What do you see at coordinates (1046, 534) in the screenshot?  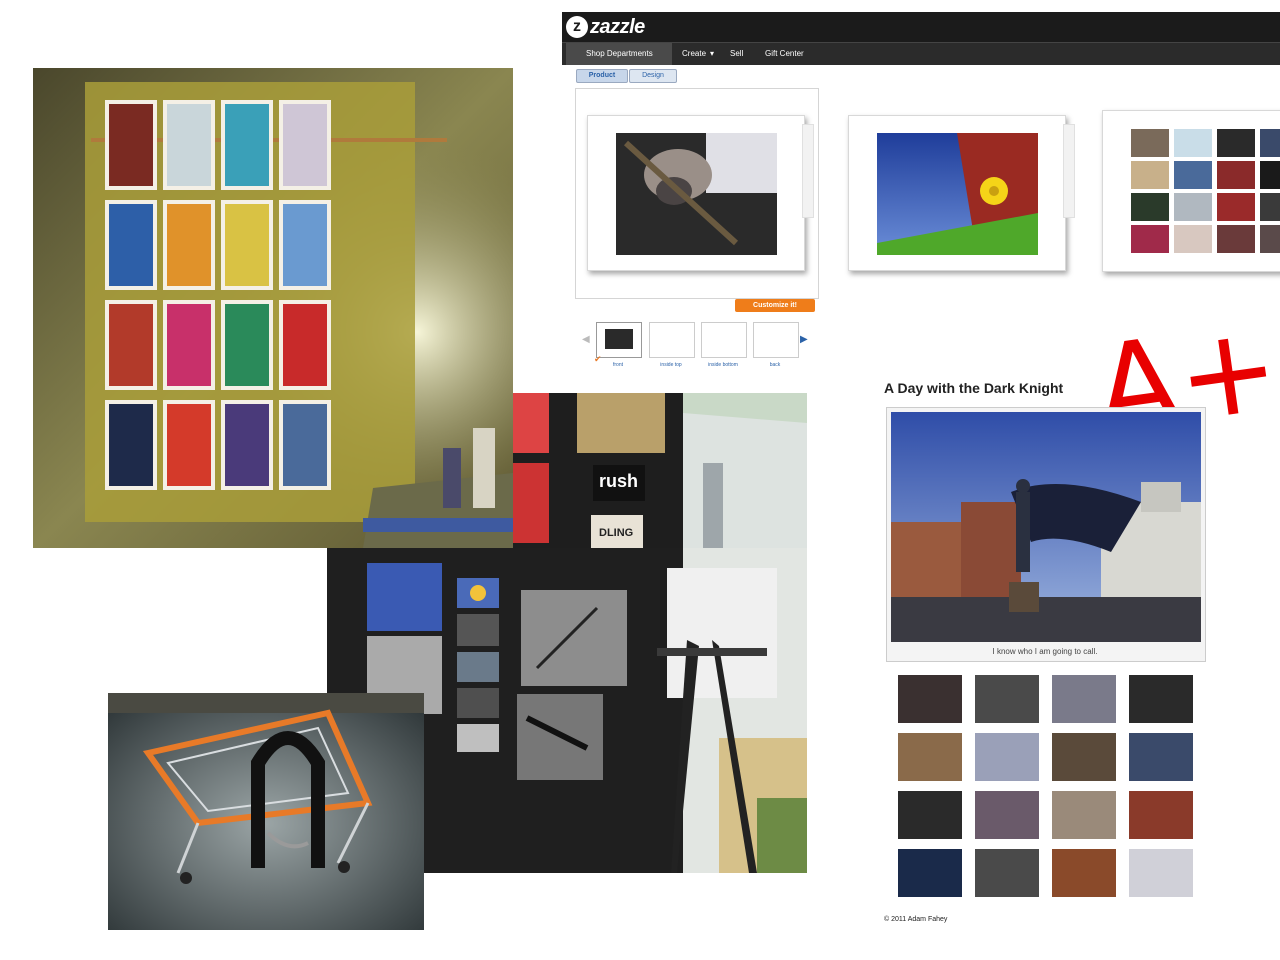 I see `dark-knight-main-photo` at bounding box center [1046, 534].